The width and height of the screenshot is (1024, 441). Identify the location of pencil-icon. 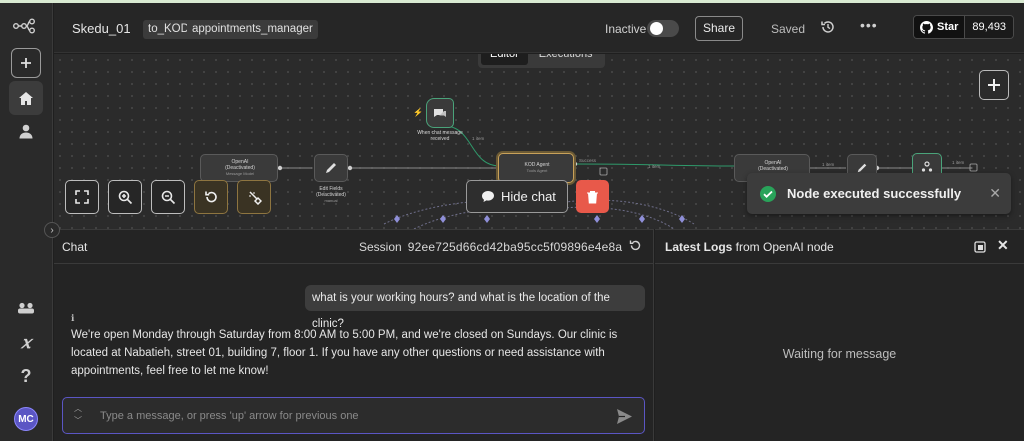
(331, 168).